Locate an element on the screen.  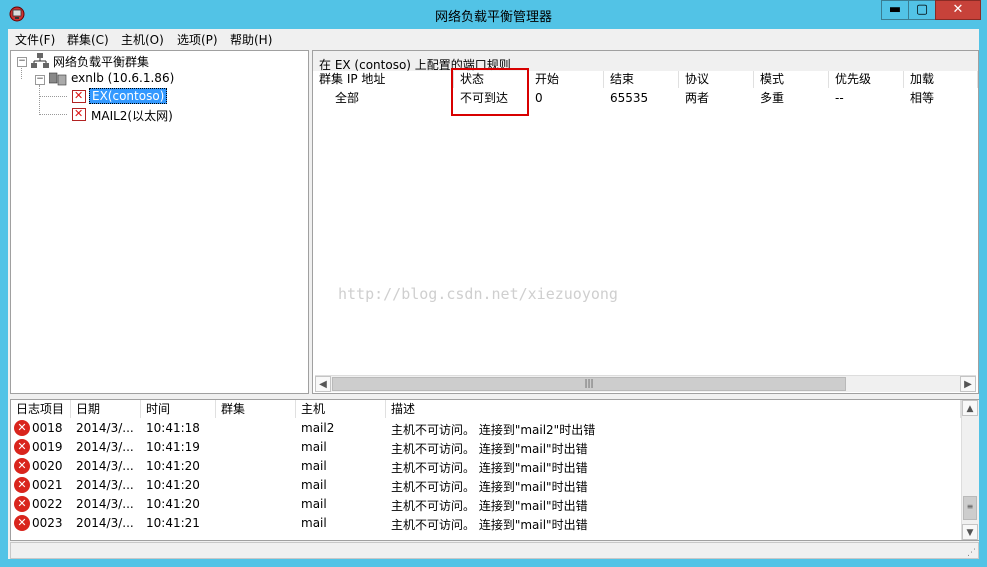
tree-host-mail2: MAIL2(以太网) is located at coordinates (132, 115).